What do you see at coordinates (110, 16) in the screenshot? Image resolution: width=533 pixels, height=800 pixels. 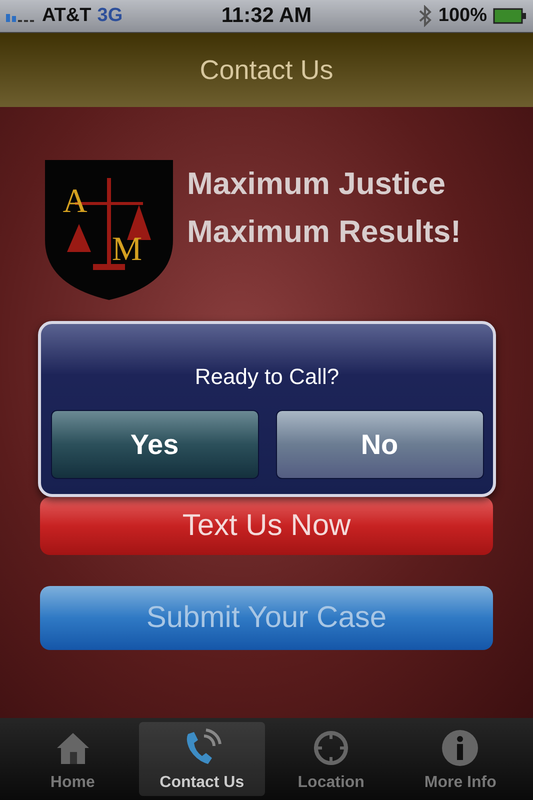 I see `network-type: 3G` at bounding box center [110, 16].